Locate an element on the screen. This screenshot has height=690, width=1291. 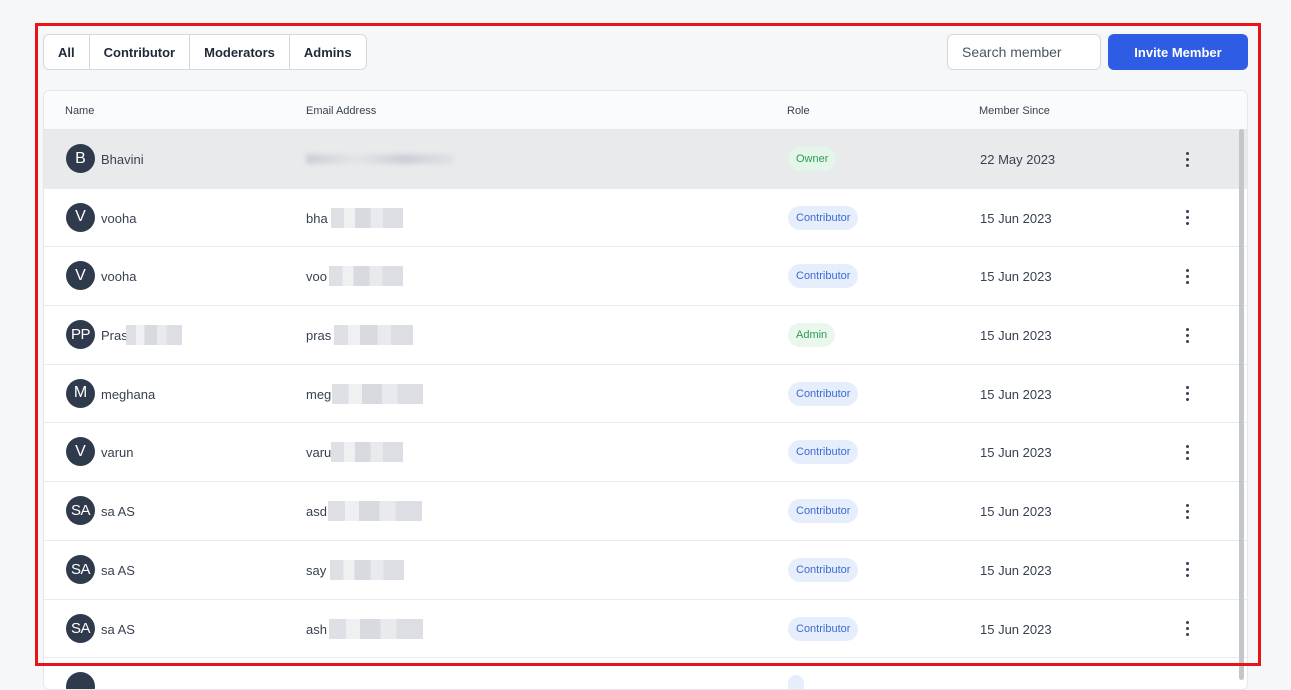
role-badge is located at coordinates (796, 682).